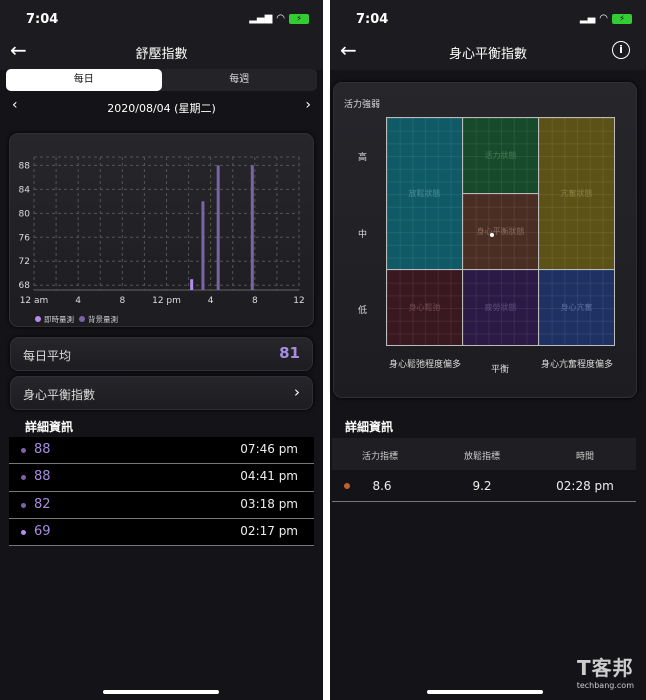 The height and width of the screenshot is (700, 646). Describe the element at coordinates (161, 354) in the screenshot. I see `daily-average-card: 每日平均 81` at that location.